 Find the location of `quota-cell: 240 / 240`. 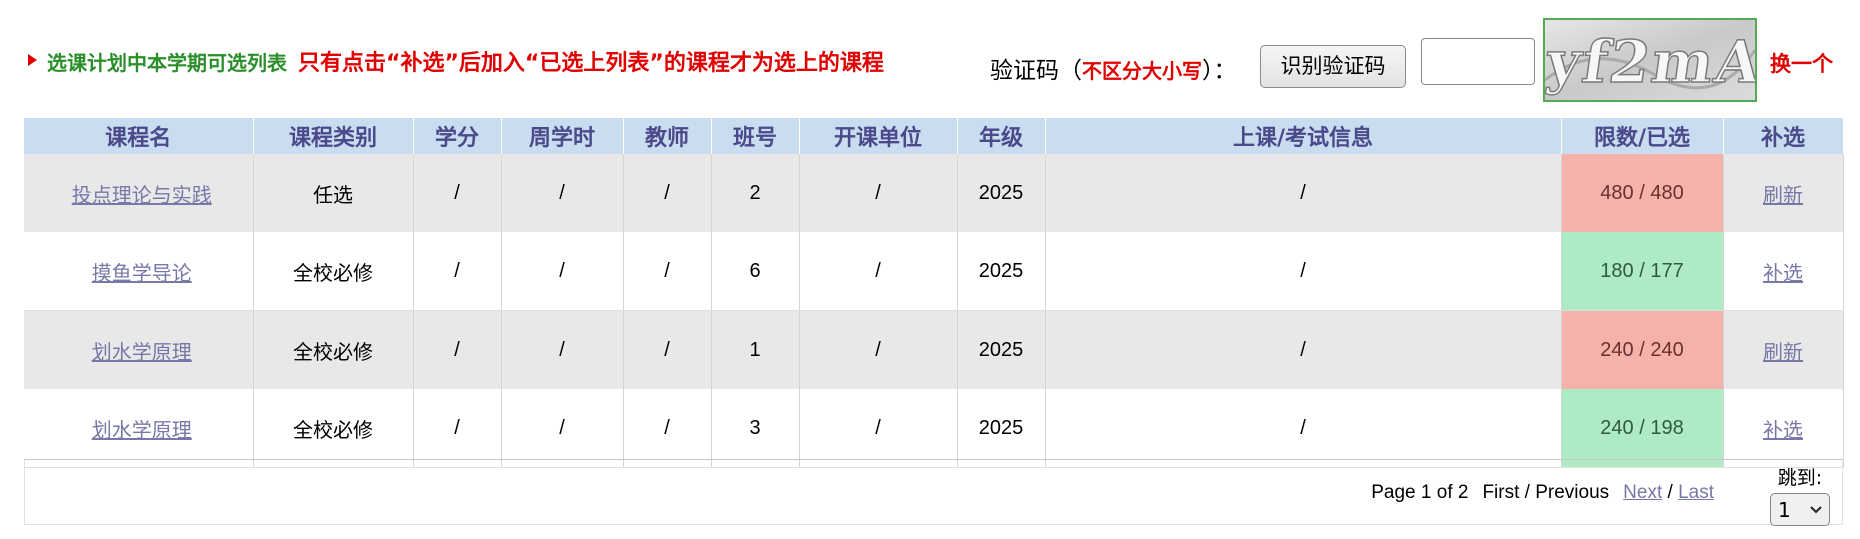

quota-cell: 240 / 240 is located at coordinates (1642, 349).